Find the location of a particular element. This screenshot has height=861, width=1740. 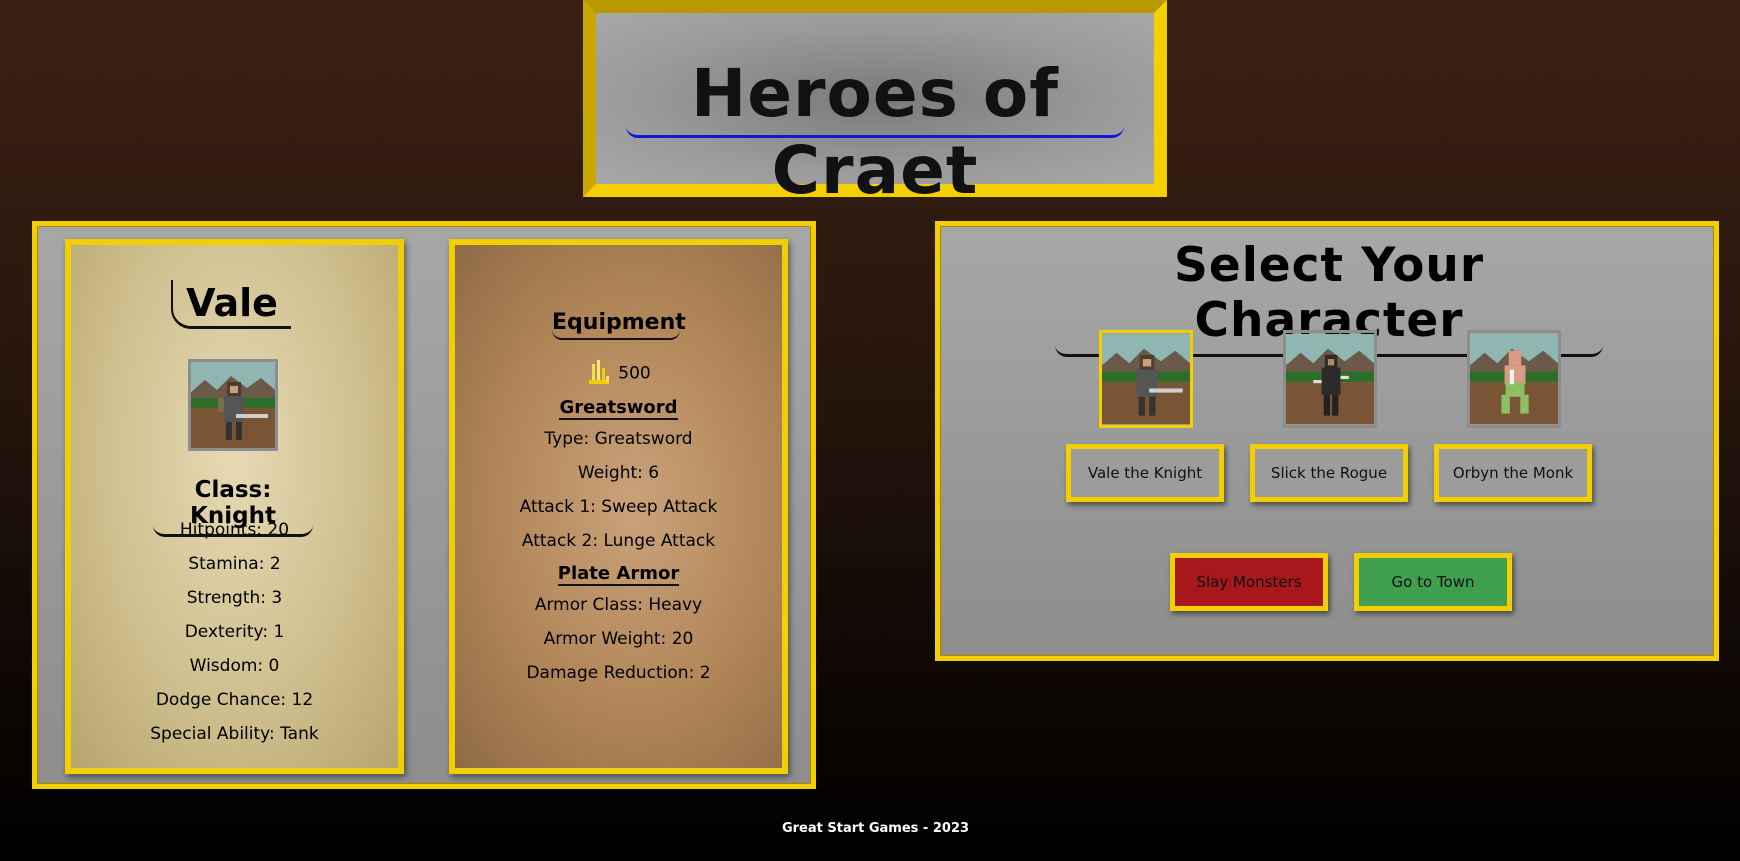

go-to-town-button: Go to Town is located at coordinates (1433, 582).